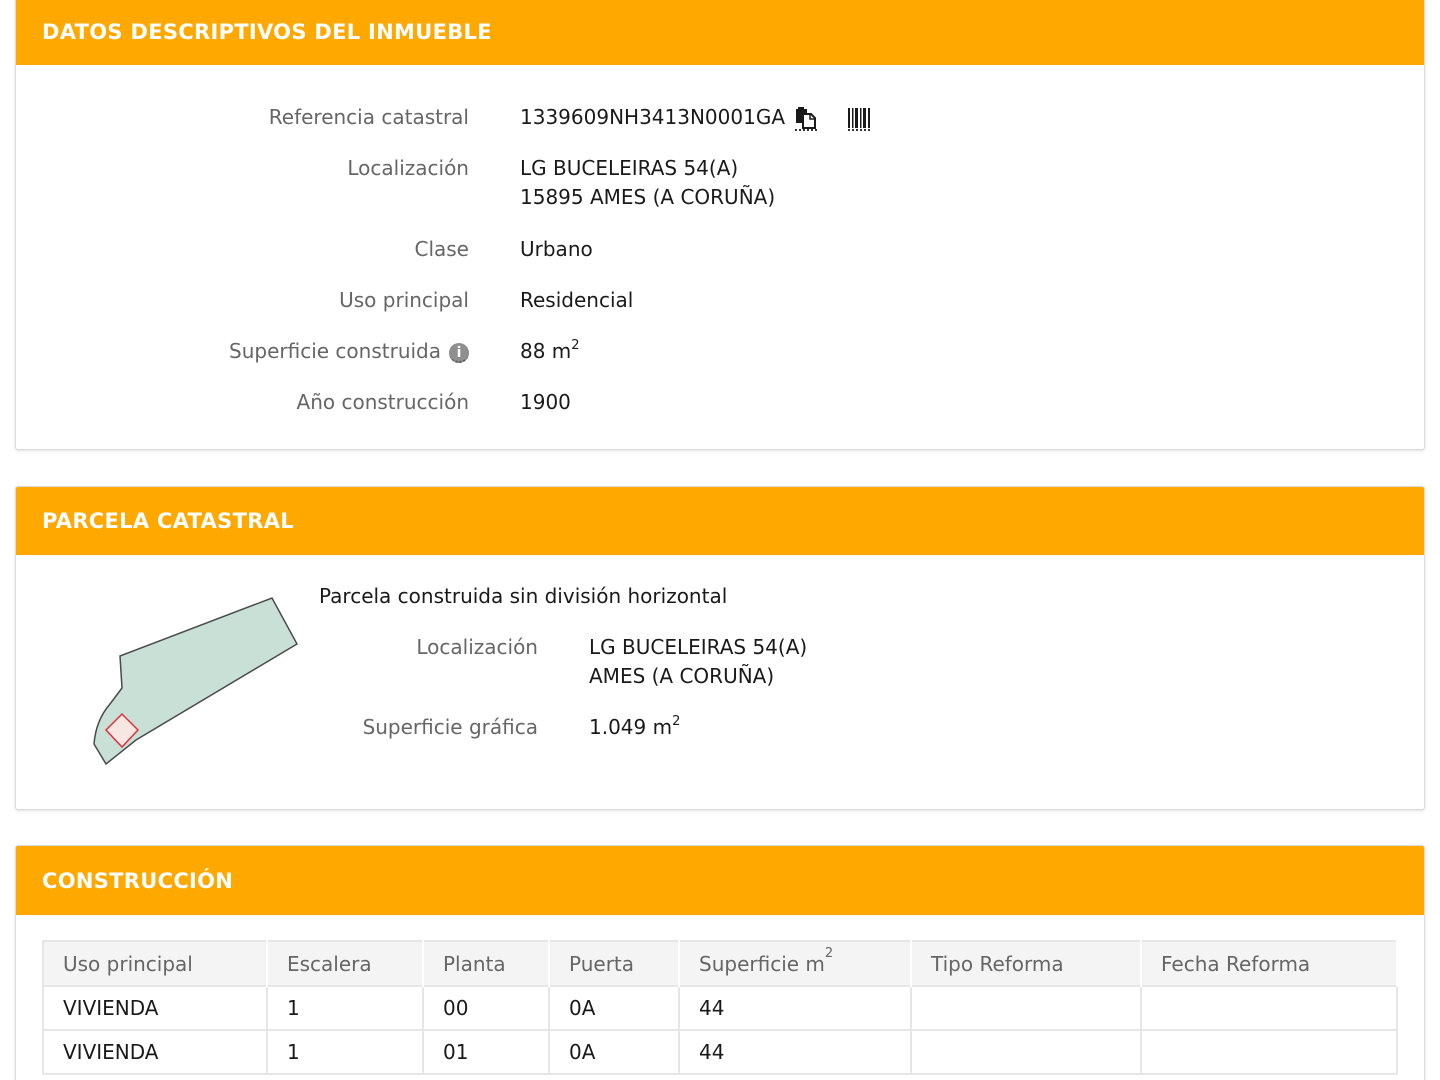 The image size is (1440, 1080). What do you see at coordinates (345, 963) in the screenshot?
I see `col-escalera: Escalera` at bounding box center [345, 963].